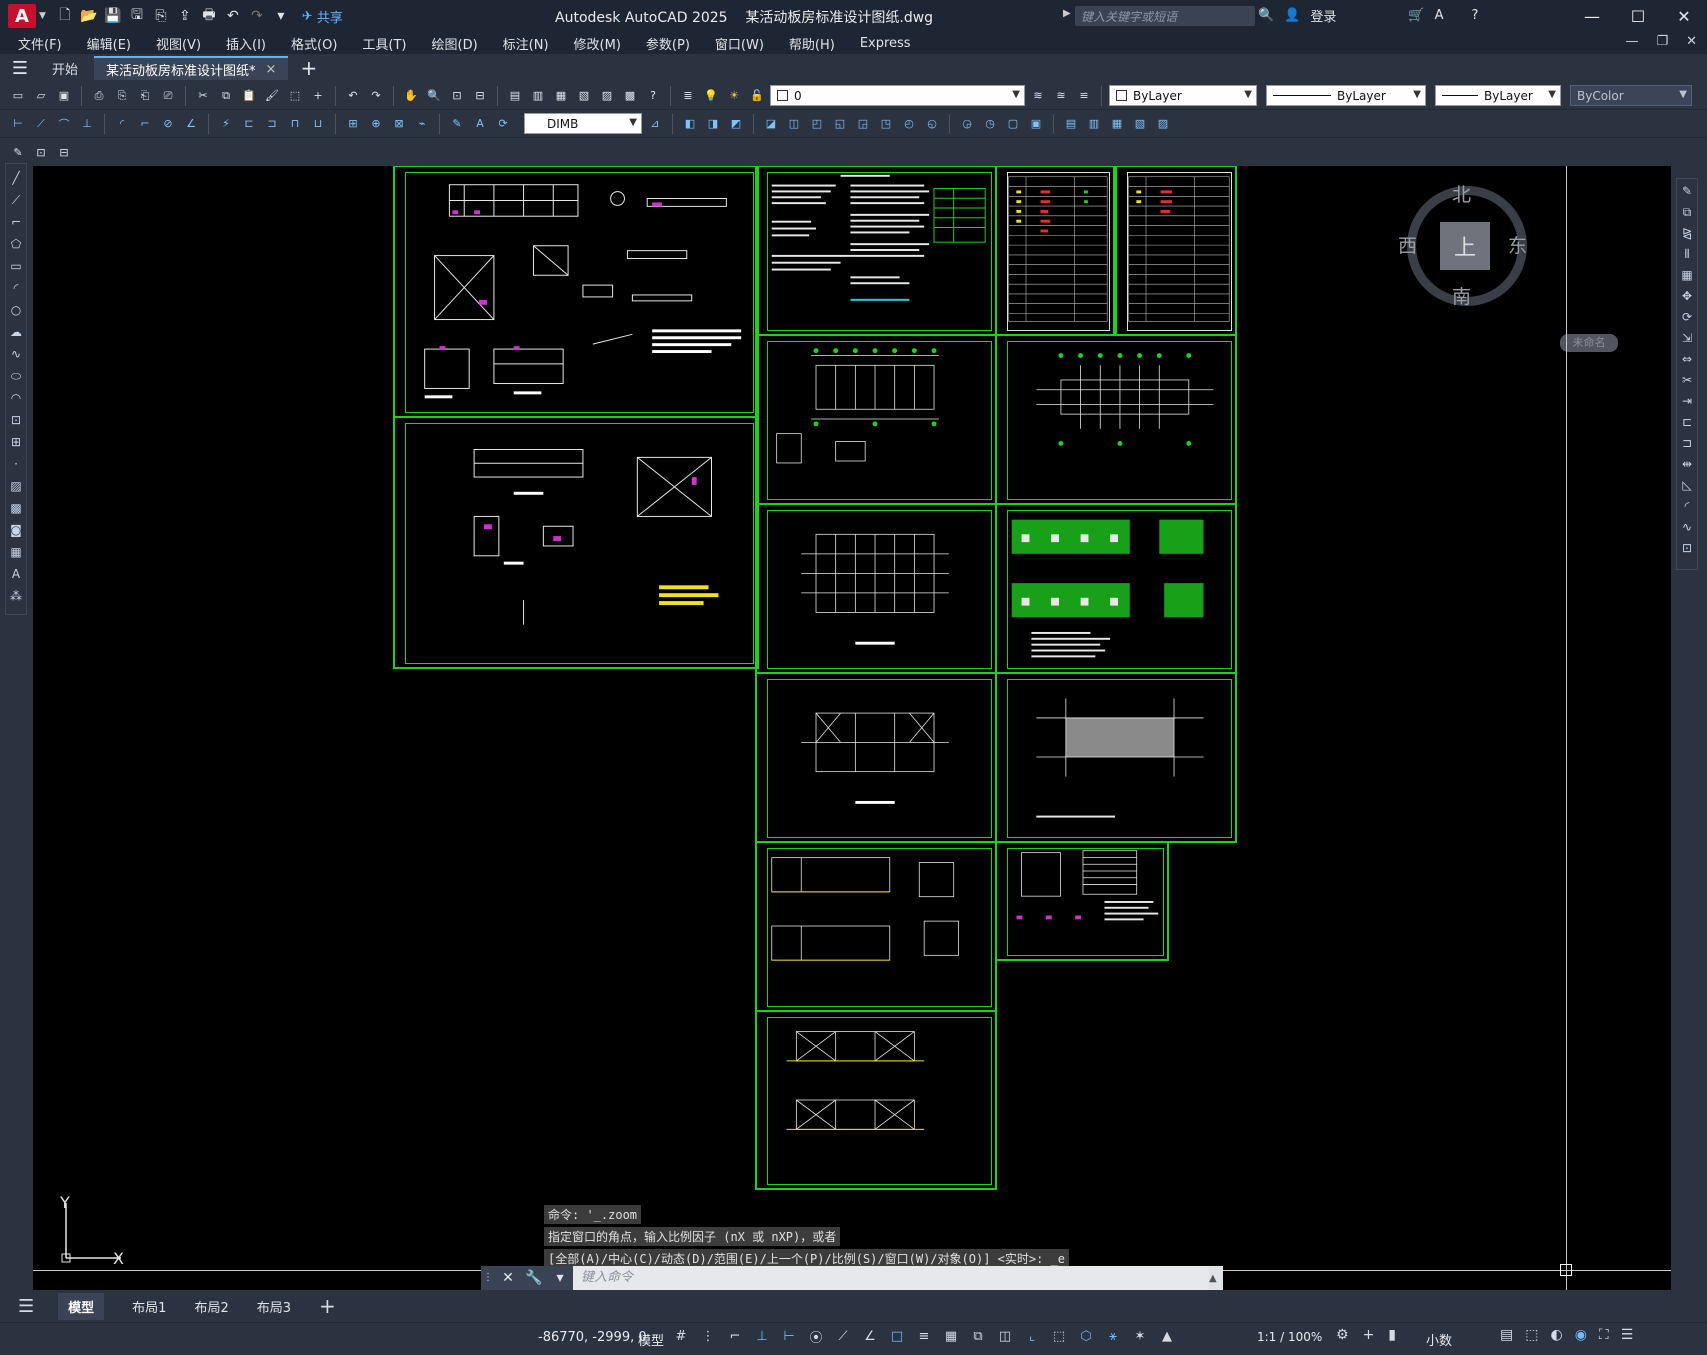 The image size is (1707, 1355). What do you see at coordinates (16, 420) in the screenshot?
I see `insert-block-icon: ⊡` at bounding box center [16, 420].